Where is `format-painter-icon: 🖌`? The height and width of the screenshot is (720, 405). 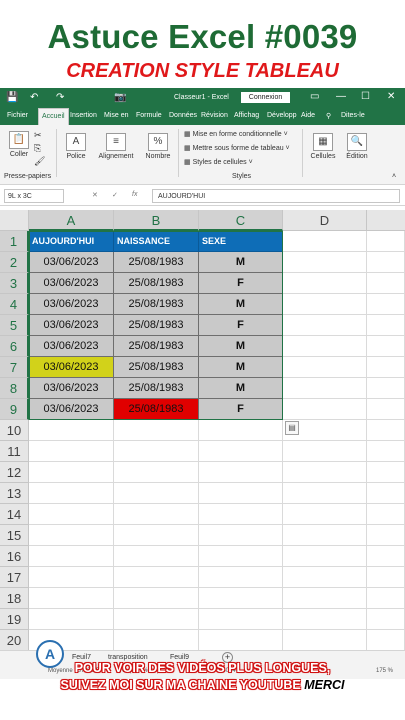
format-painter-icon: 🖌 is located at coordinates (39, 161).